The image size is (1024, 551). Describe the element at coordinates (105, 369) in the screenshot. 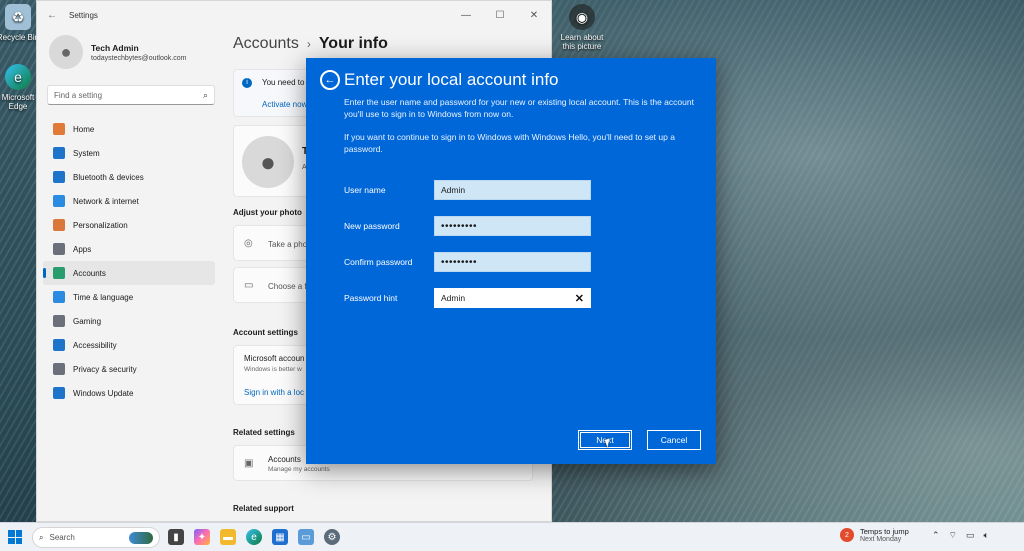

I see `sidebar-item-label: Privacy & security` at that location.